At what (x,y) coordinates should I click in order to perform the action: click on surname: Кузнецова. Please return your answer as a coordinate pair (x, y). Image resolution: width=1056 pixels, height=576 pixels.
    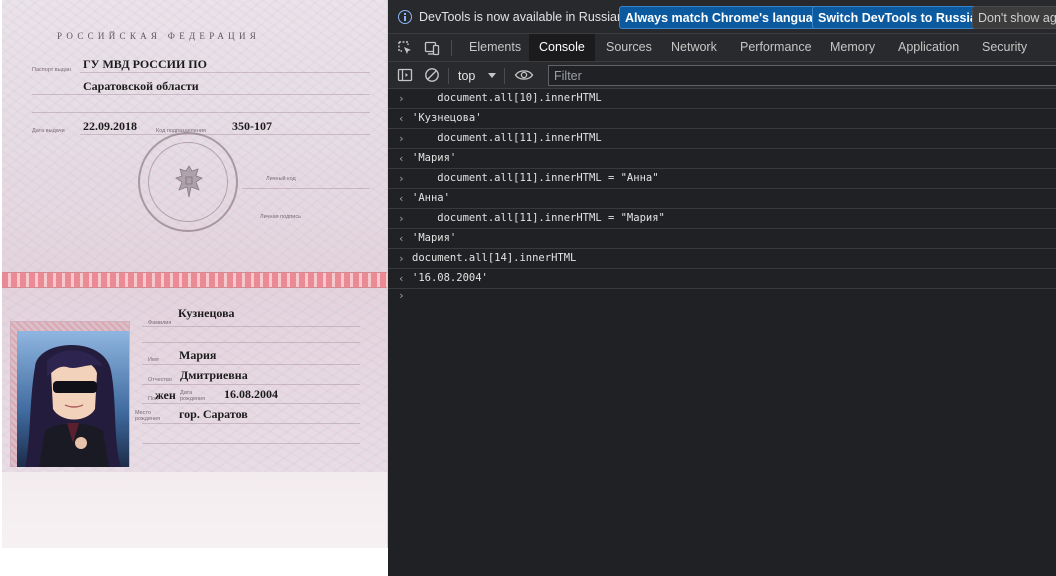
    Looking at the image, I should click on (206, 313).